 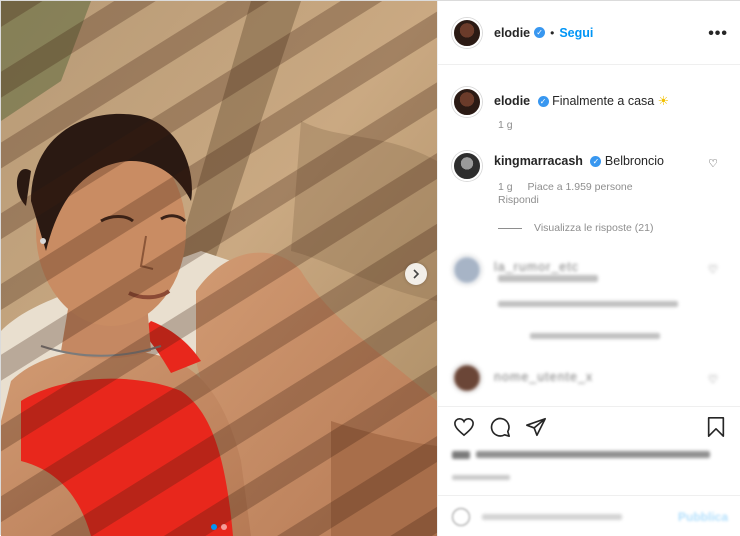 I want to click on likes-summary, so click(x=582, y=455).